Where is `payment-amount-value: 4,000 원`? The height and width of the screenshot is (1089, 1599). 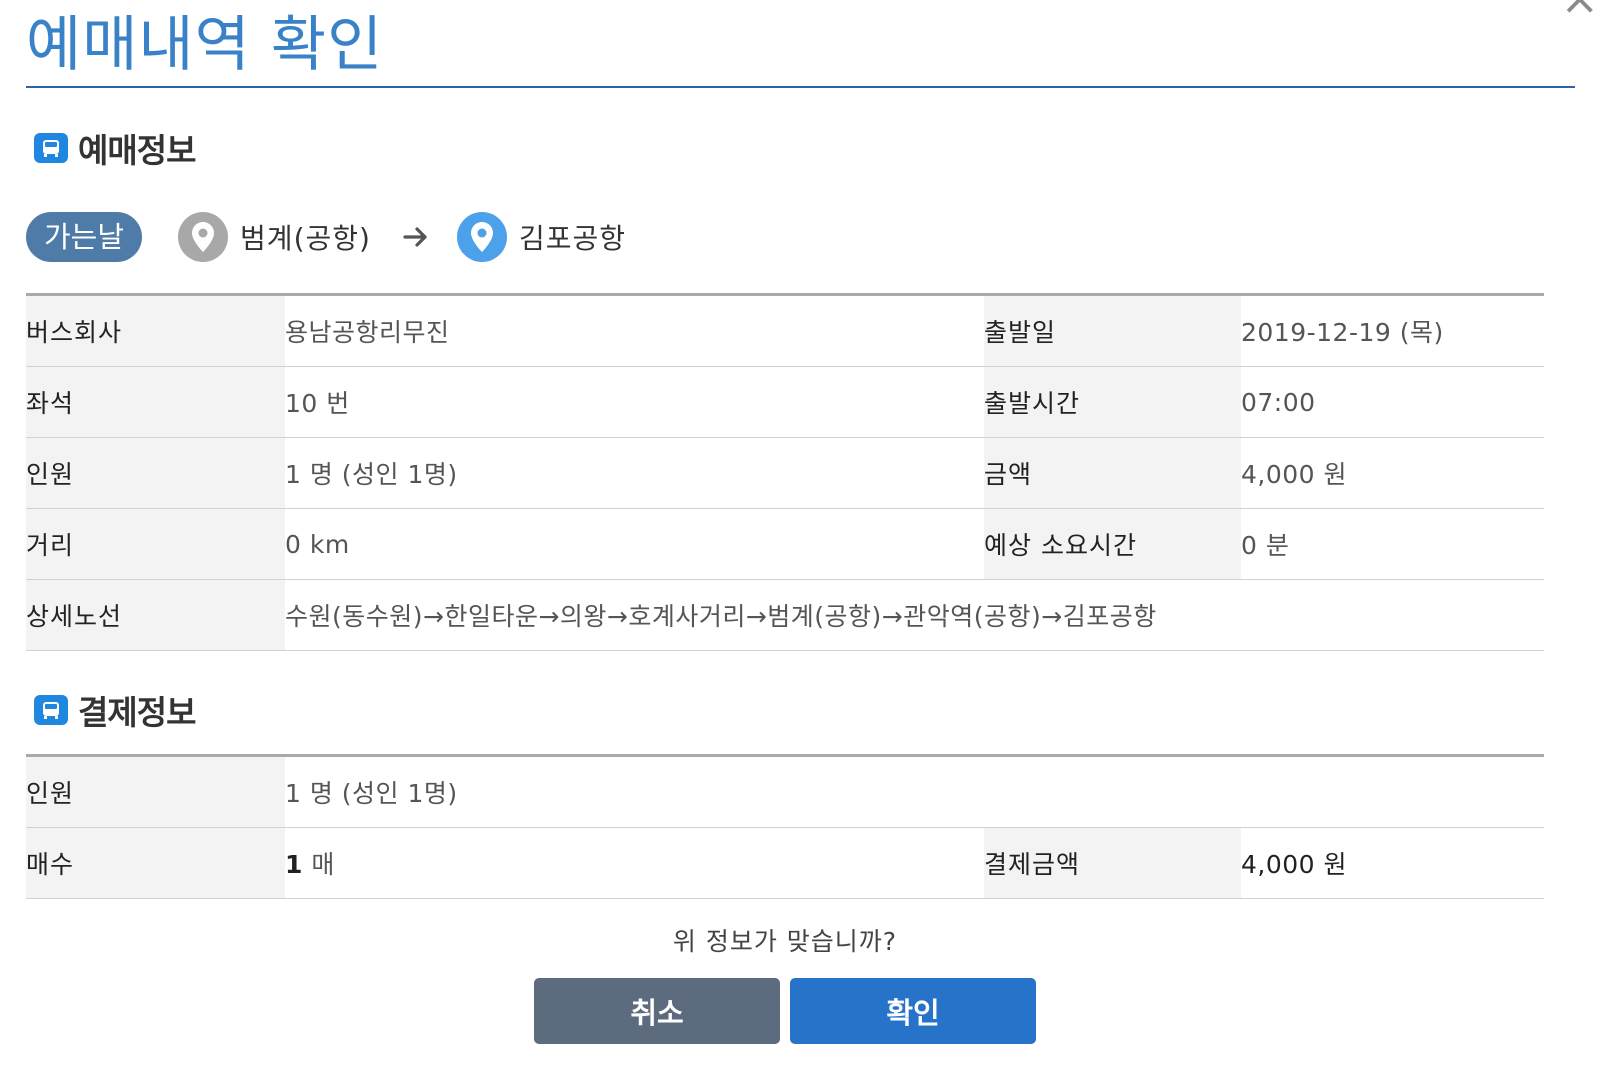 payment-amount-value: 4,000 원 is located at coordinates (1393, 863).